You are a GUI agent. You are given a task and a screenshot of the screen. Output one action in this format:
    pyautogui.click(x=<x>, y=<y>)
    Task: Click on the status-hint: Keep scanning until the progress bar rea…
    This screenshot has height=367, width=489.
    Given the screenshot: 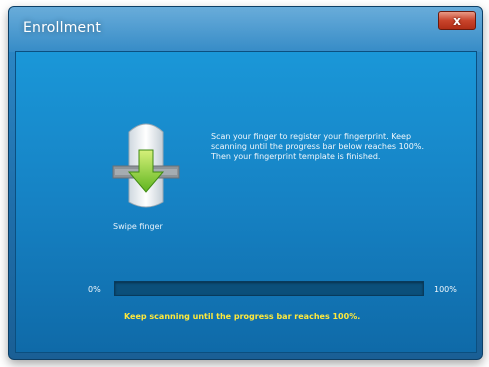 What is the action you would take?
    pyautogui.click(x=242, y=316)
    